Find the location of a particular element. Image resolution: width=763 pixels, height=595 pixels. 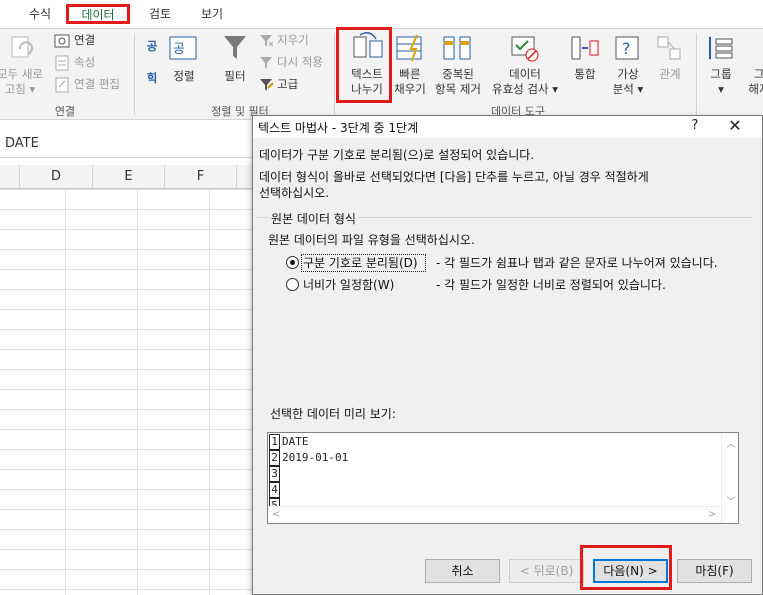

preview-label: 선택한 데이터 미리 보기: is located at coordinates (333, 414).